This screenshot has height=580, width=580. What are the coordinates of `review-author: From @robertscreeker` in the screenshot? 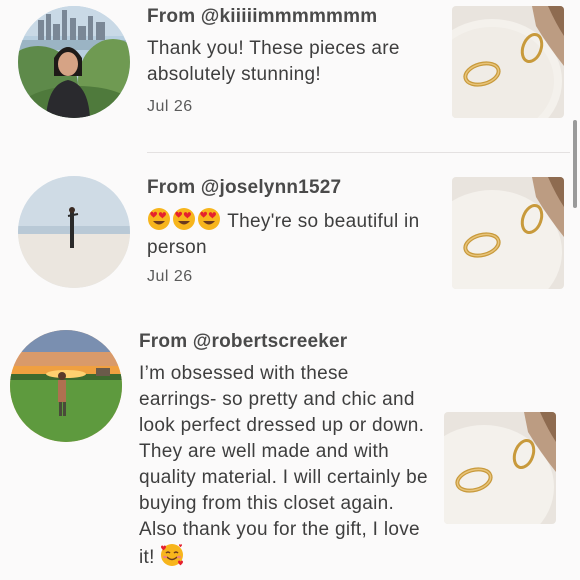 It's located at (243, 342).